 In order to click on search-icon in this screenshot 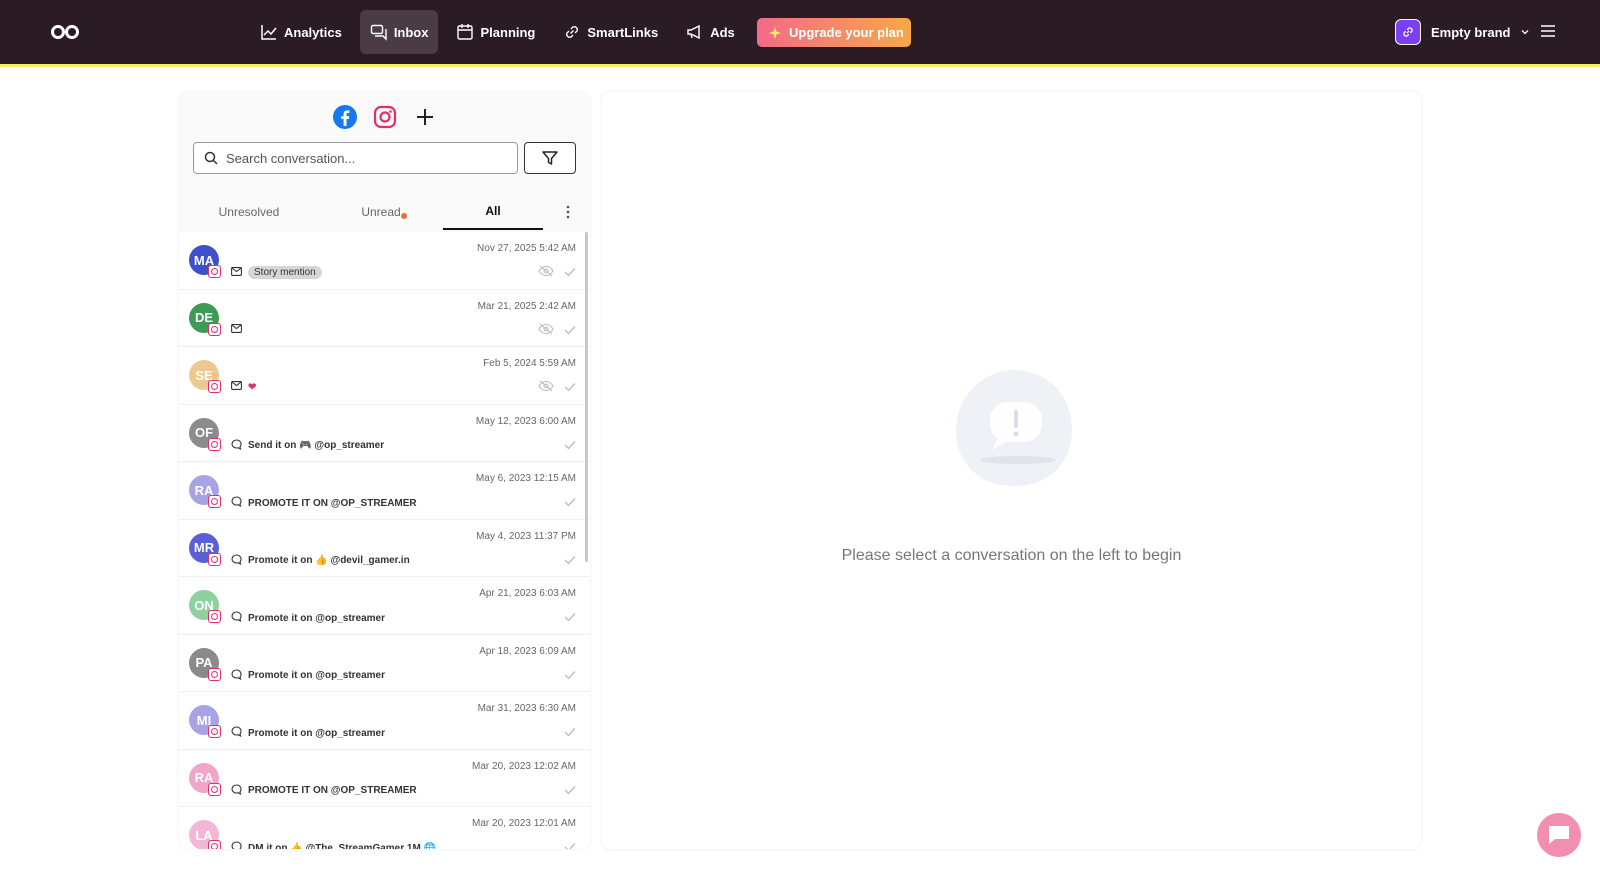, I will do `click(211, 158)`.